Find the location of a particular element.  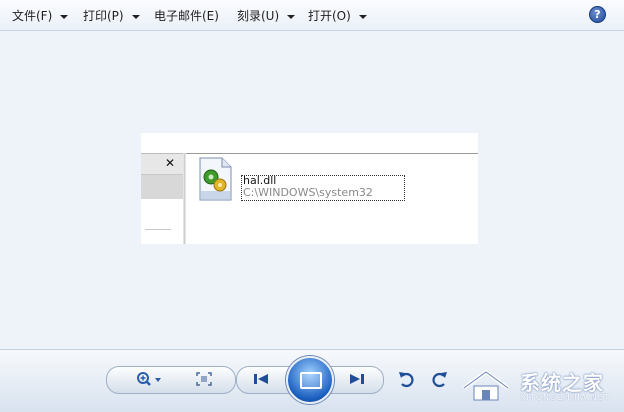

image-top-divider is located at coordinates (332, 153).